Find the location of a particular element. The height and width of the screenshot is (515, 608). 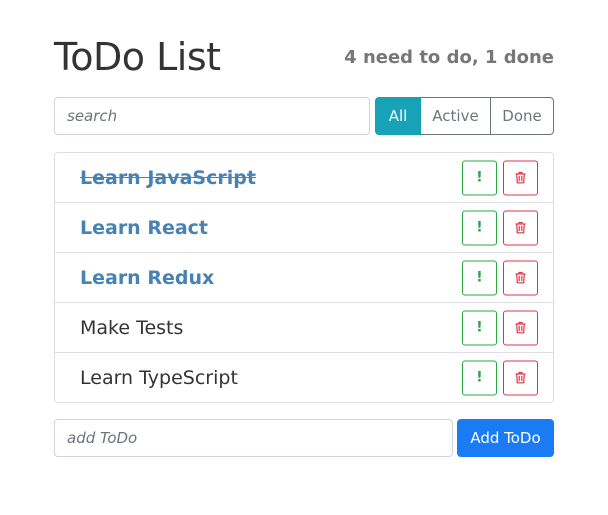

add-todo-input is located at coordinates (253, 438).